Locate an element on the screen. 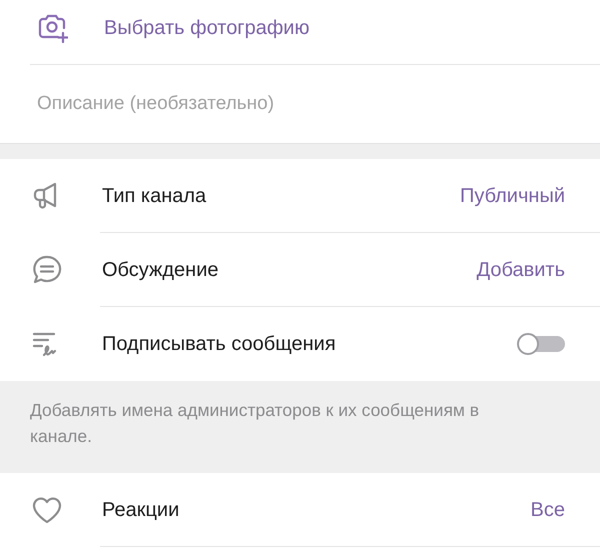  setting-label: Реакции is located at coordinates (316, 510).